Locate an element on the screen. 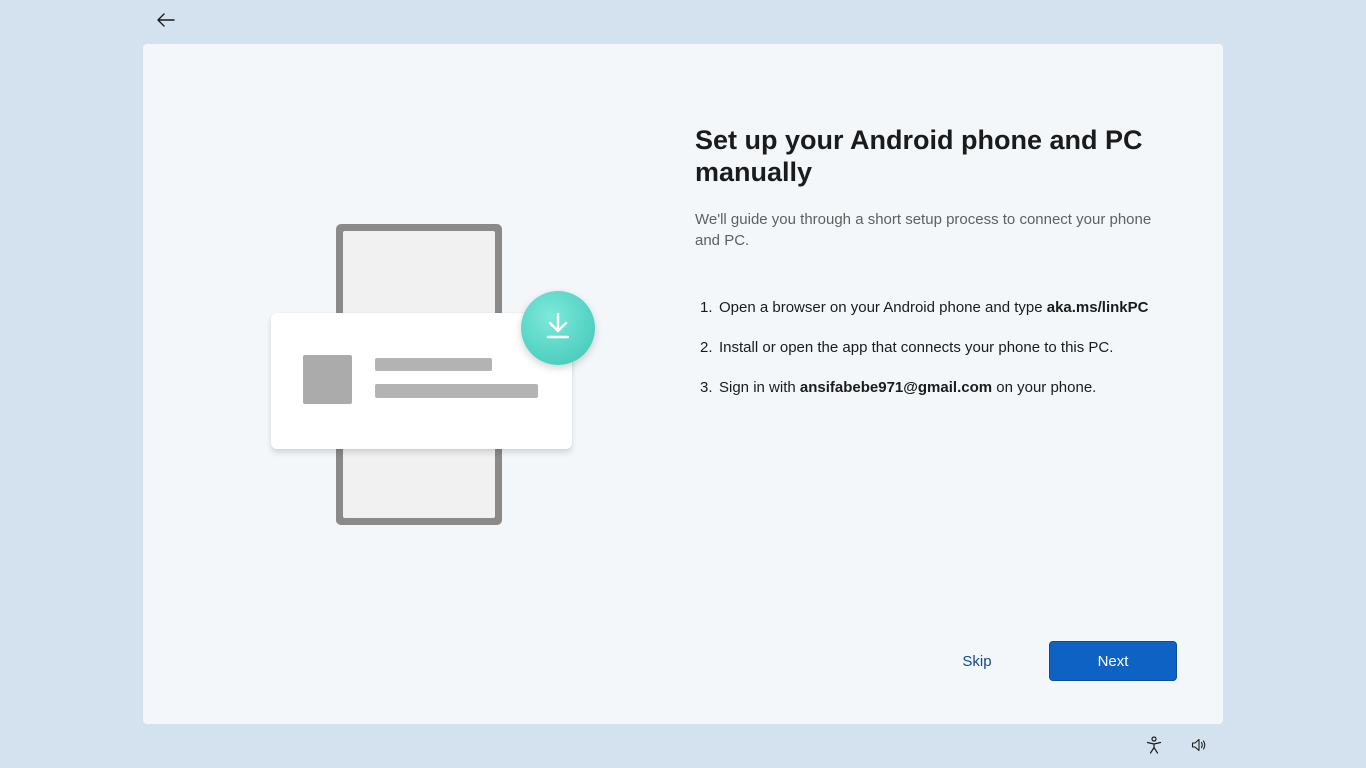 Image resolution: width=1366 pixels, height=768 pixels. step-number: 2. is located at coordinates (706, 347).